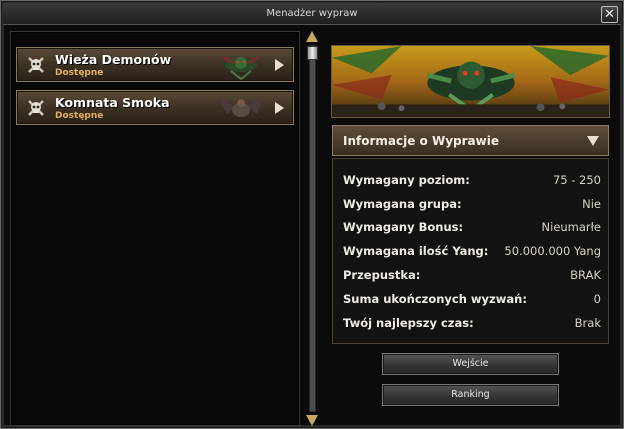 Image resolution: width=624 pixels, height=429 pixels. Describe the element at coordinates (597, 299) in the screenshot. I see `info-value: 0` at that location.